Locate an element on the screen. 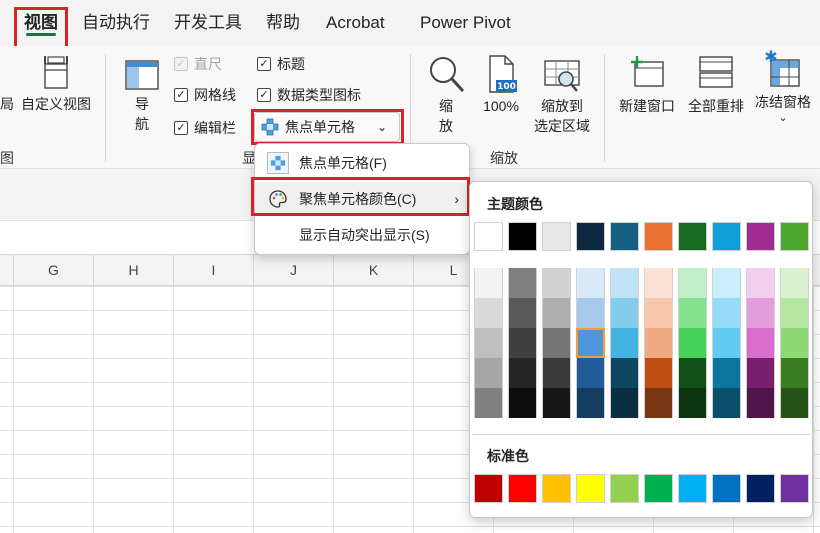 This screenshot has width=820, height=533. custom-view-button: 自定义视图 is located at coordinates (56, 84).